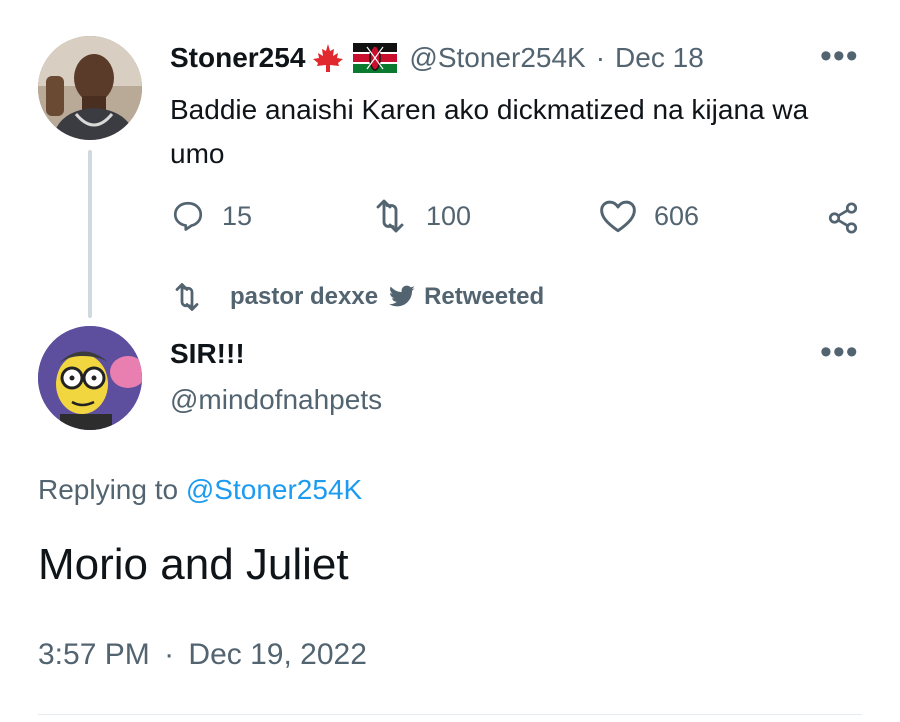 The image size is (900, 722). I want to click on retweeted-label: Retweeted, so click(484, 296).